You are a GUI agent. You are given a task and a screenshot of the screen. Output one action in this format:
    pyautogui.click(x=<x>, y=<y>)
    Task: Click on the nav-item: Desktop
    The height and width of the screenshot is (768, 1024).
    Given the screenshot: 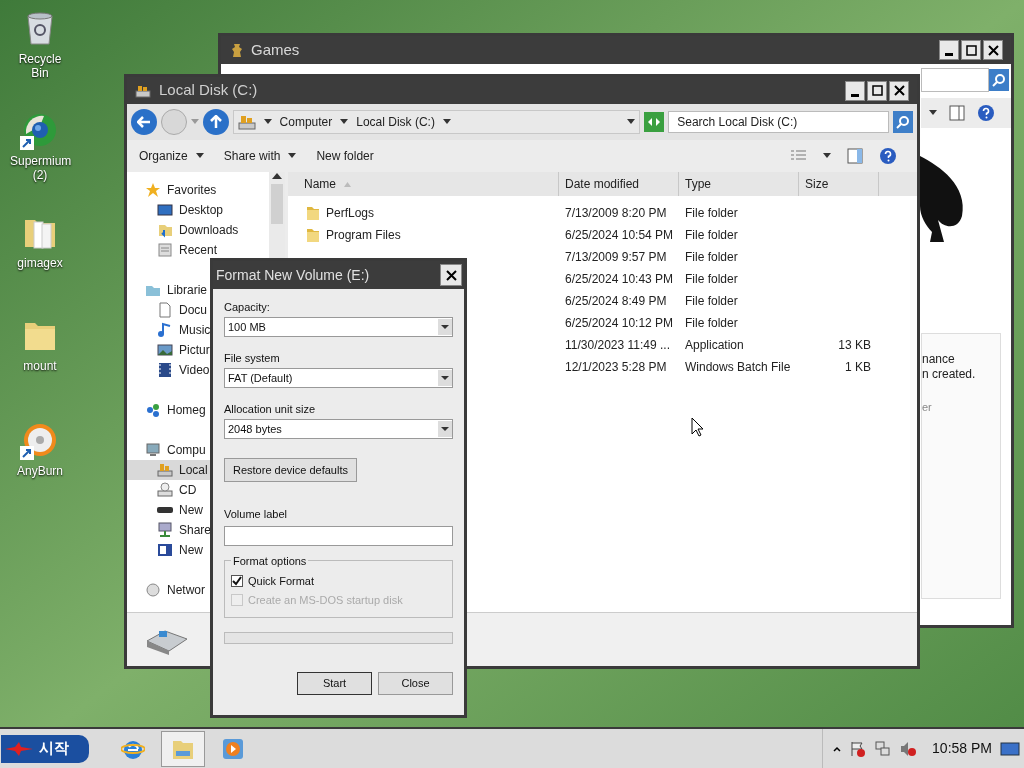 What is the action you would take?
    pyautogui.click(x=198, y=210)
    